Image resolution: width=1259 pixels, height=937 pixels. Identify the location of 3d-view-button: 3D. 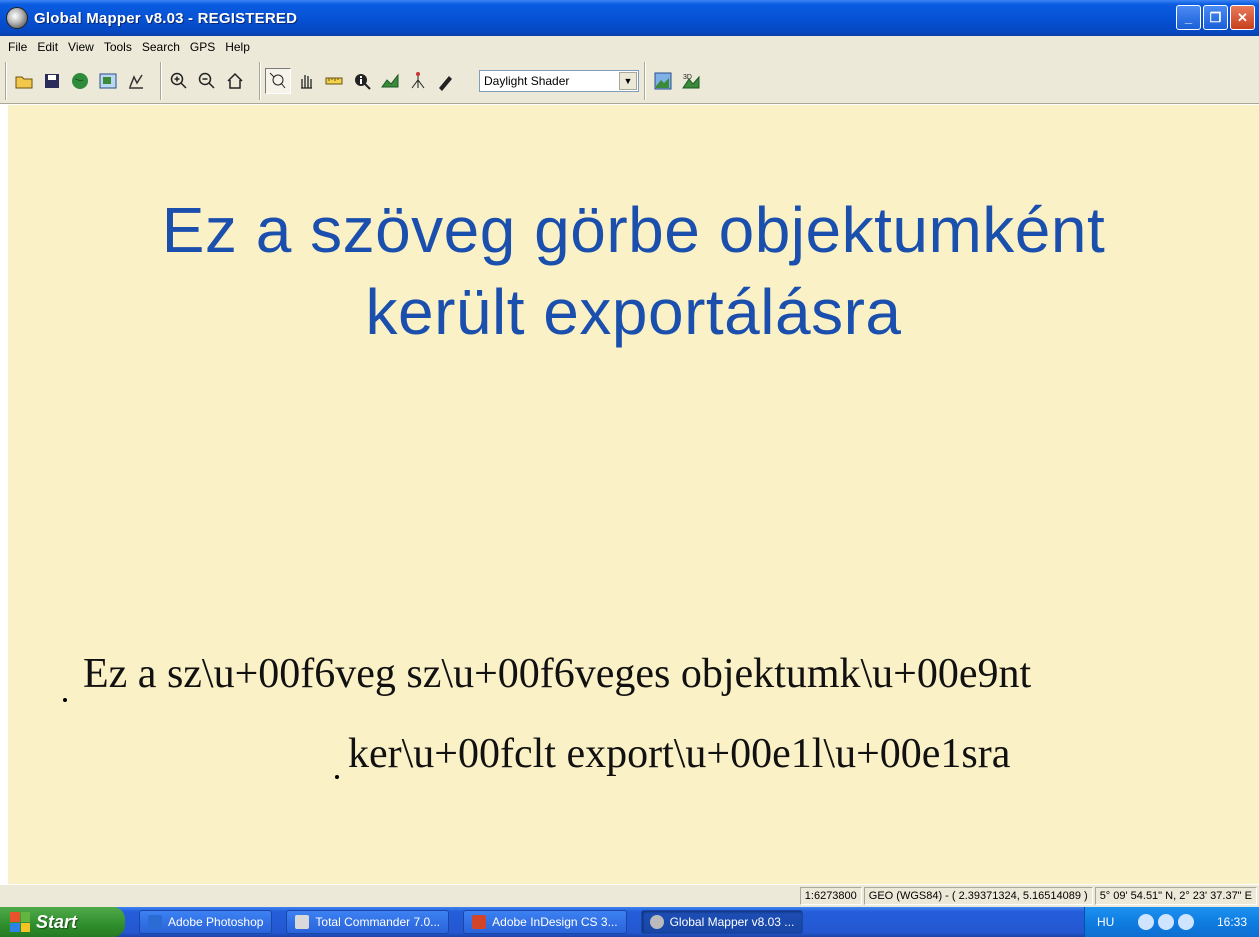
(691, 80).